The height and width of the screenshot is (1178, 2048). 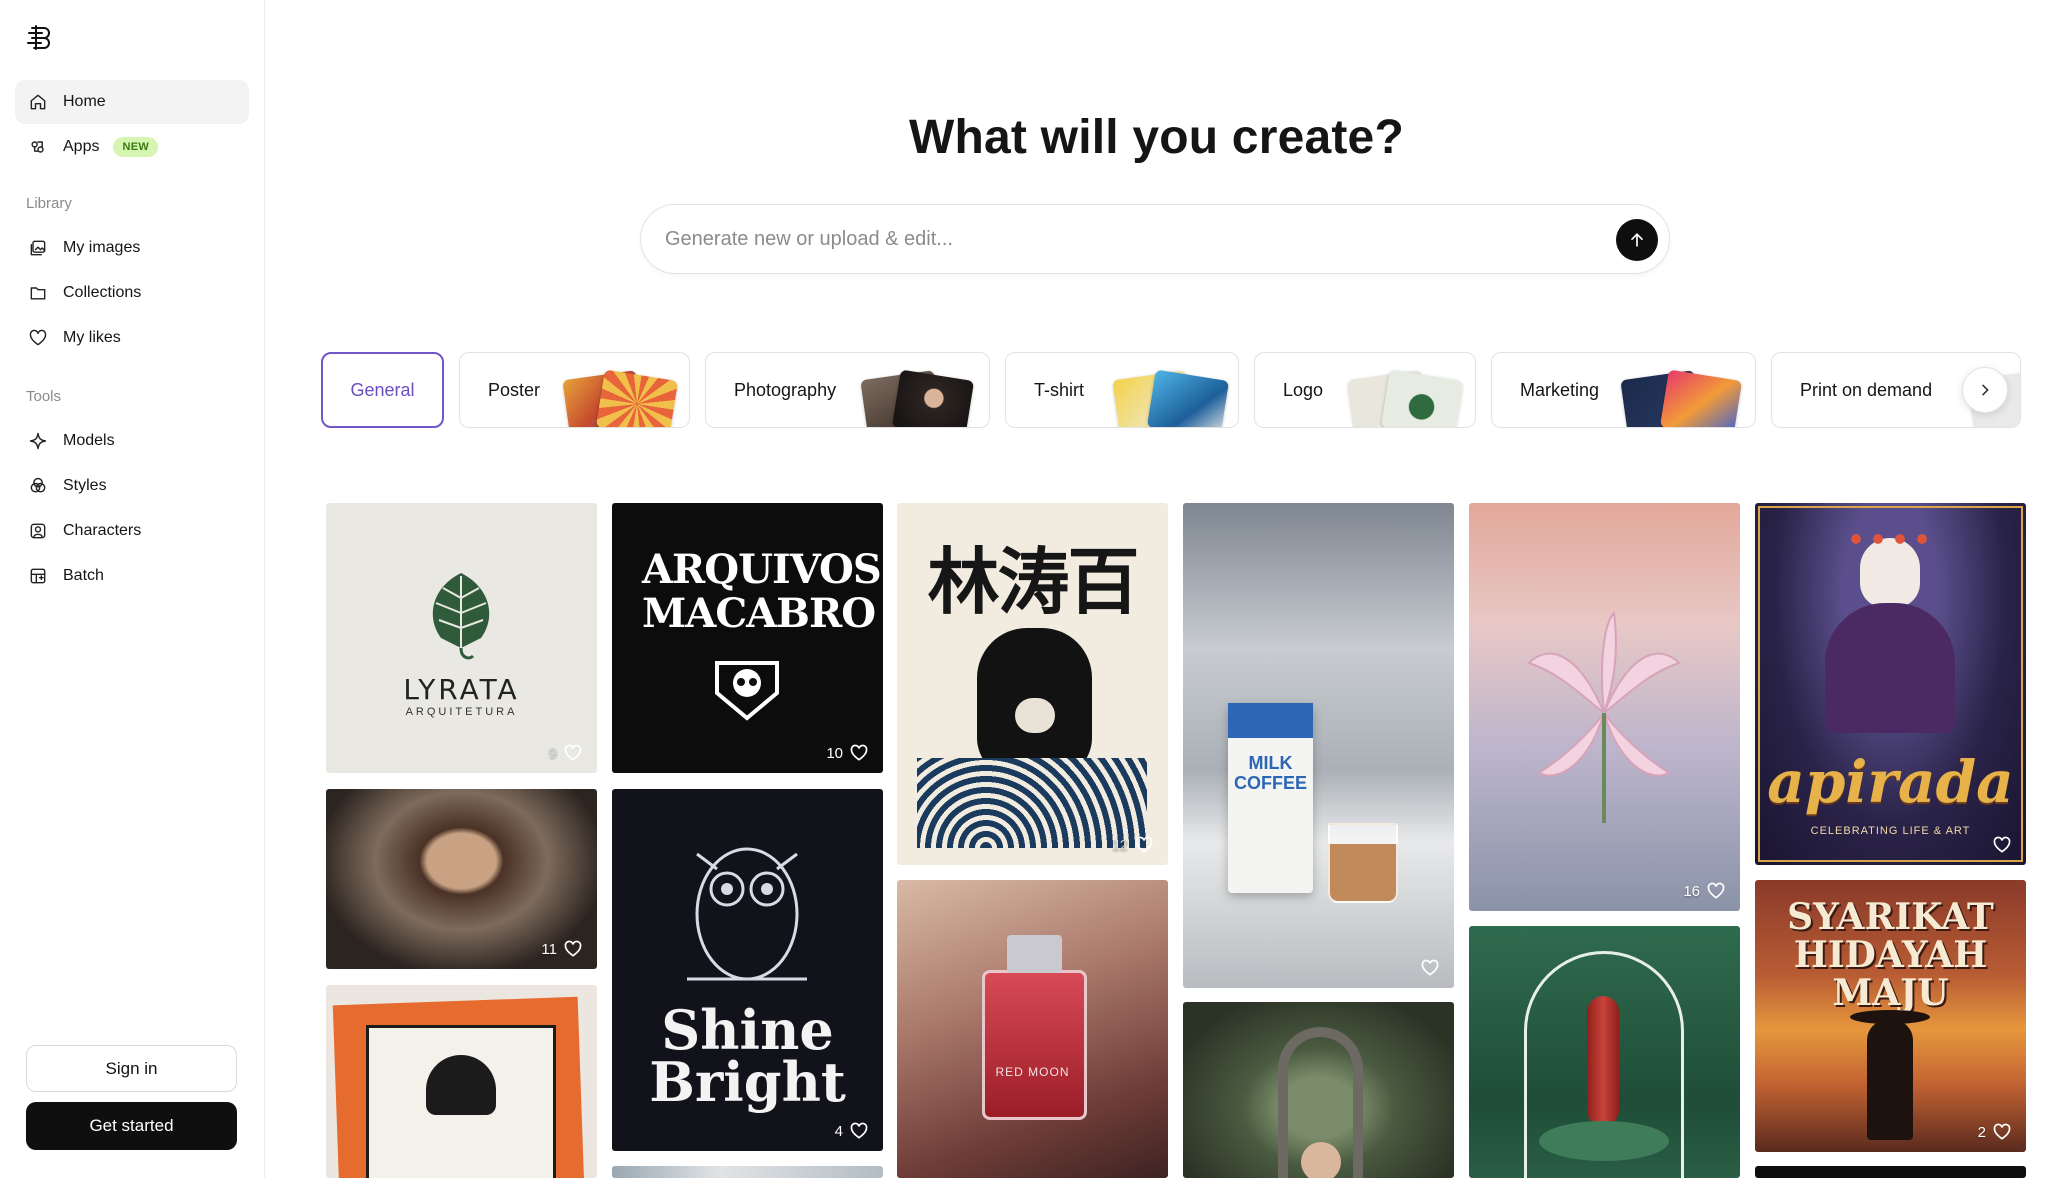 I want to click on category-label: Logo, so click(x=1303, y=389).